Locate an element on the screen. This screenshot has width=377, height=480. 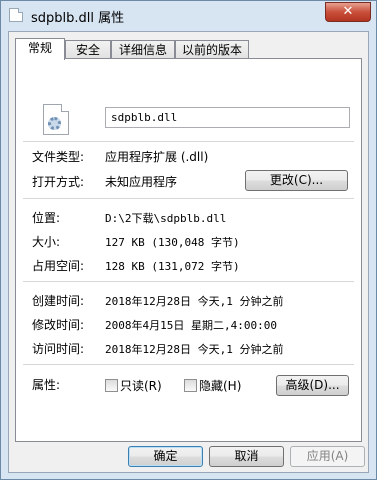
tab-previous-versions: 以前的版本 is located at coordinates (212, 49).